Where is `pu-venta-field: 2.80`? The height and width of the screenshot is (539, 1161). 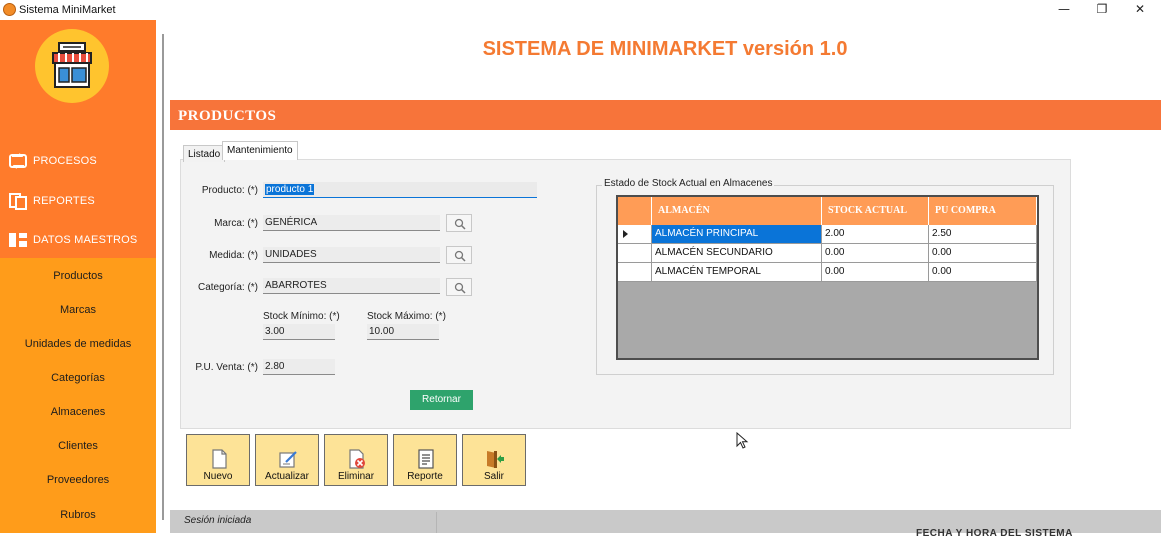 pu-venta-field: 2.80 is located at coordinates (299, 367).